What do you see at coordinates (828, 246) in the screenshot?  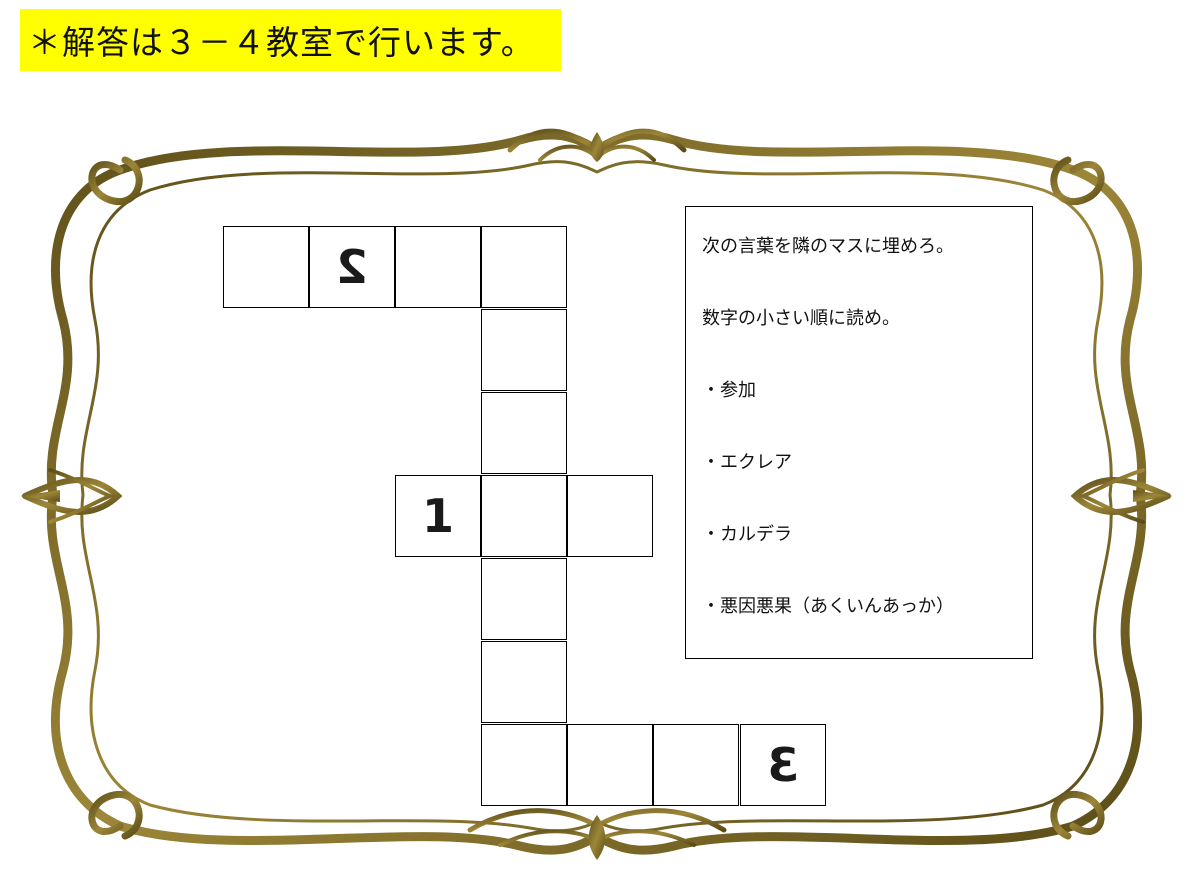 I see `instruction-fill-words: 次の言葉を隣のマスに埋めろ。` at bounding box center [828, 246].